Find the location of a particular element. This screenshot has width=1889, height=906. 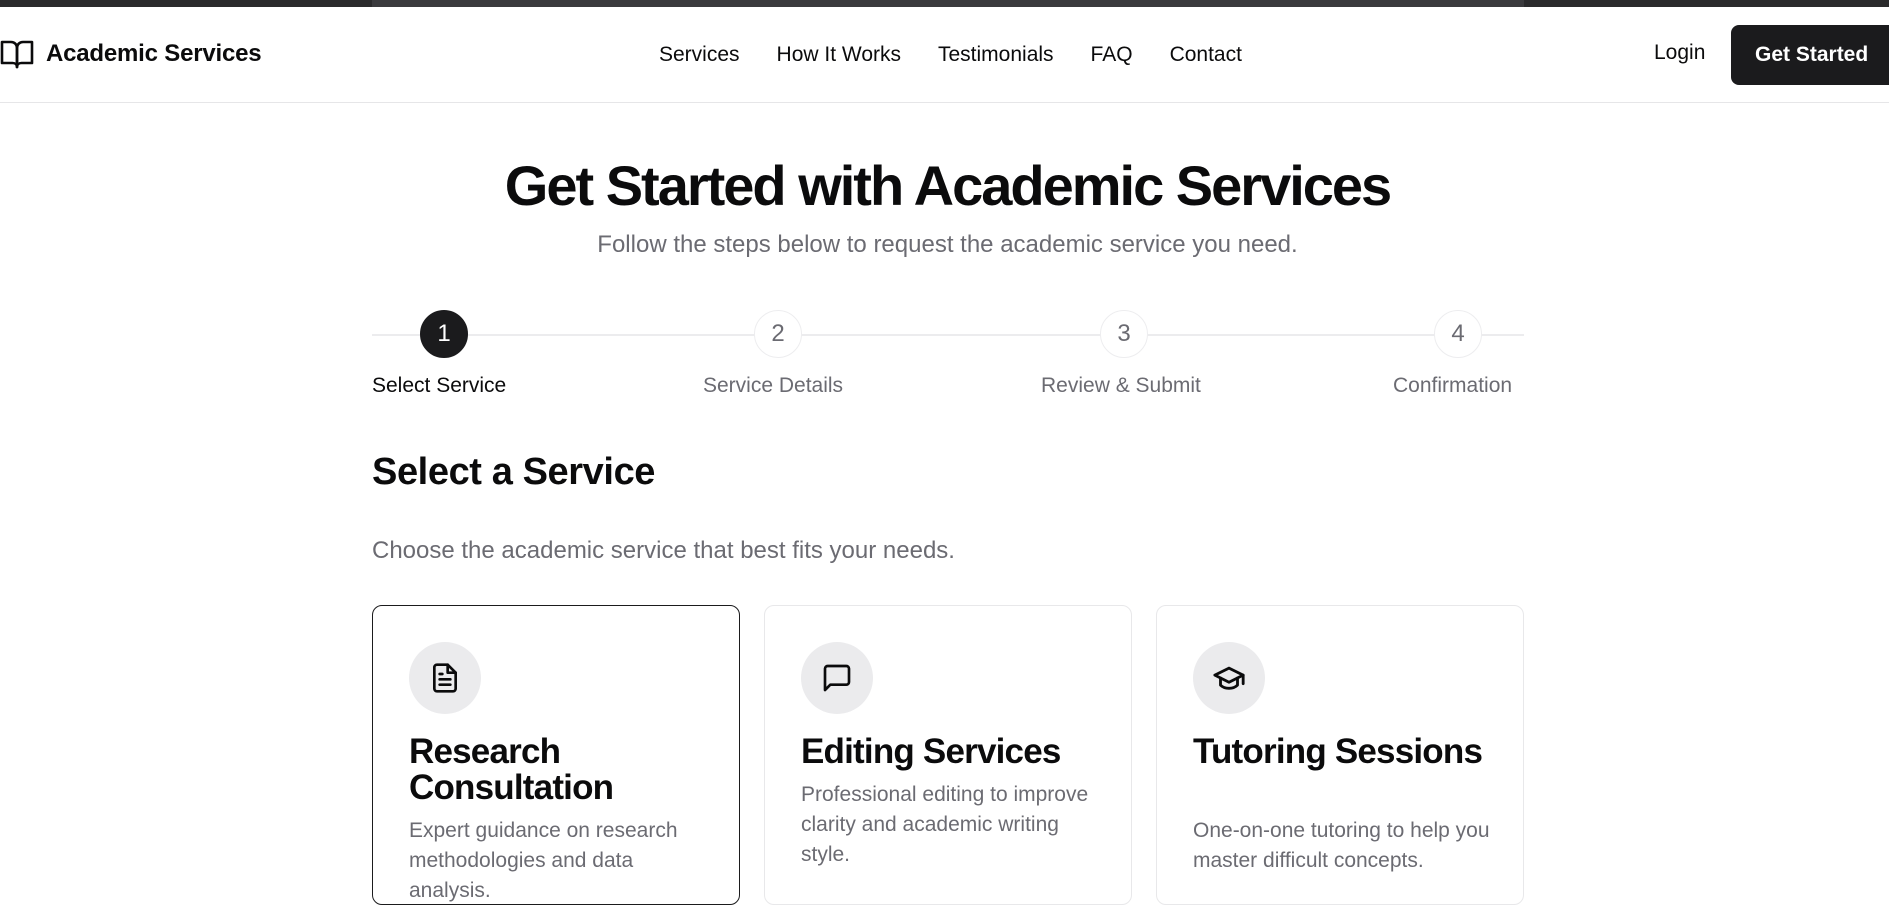

nav-link-testimonials: Testimonials is located at coordinates (996, 55).